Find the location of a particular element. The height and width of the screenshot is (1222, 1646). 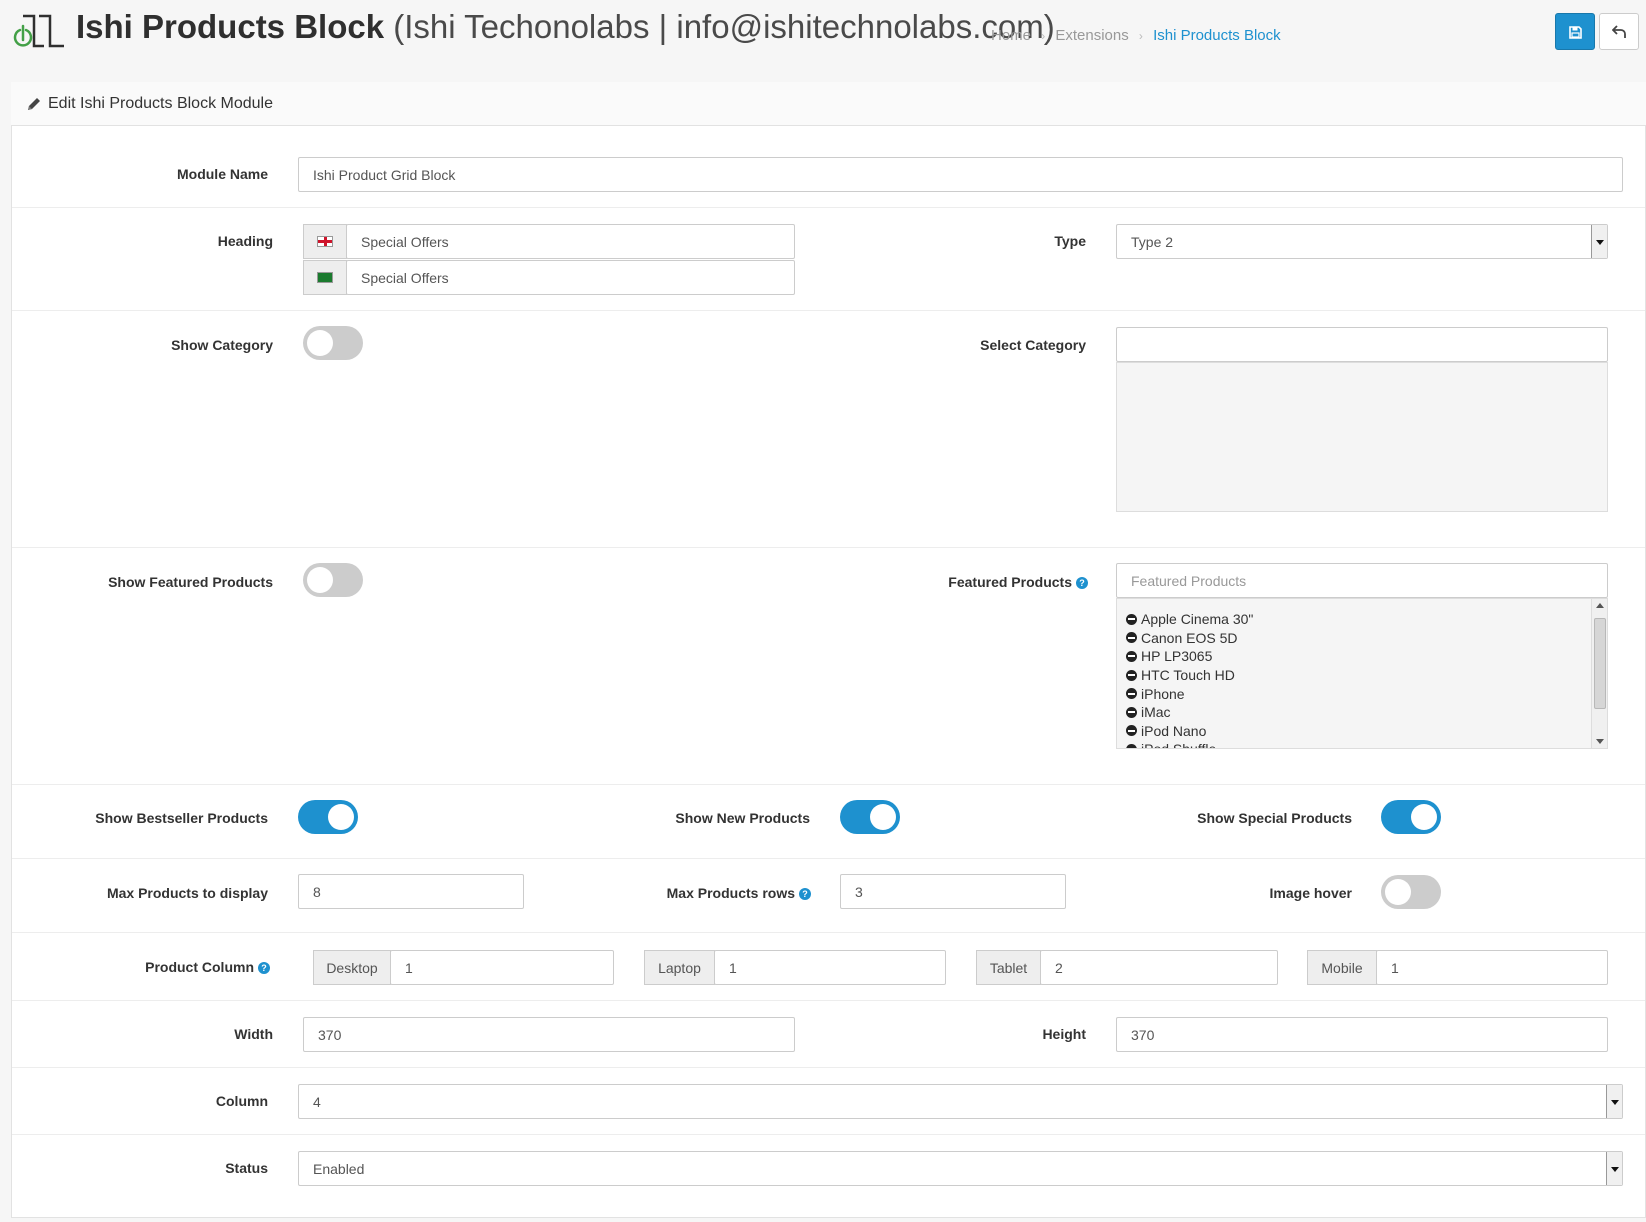

show-bestseller-toggle is located at coordinates (328, 817).